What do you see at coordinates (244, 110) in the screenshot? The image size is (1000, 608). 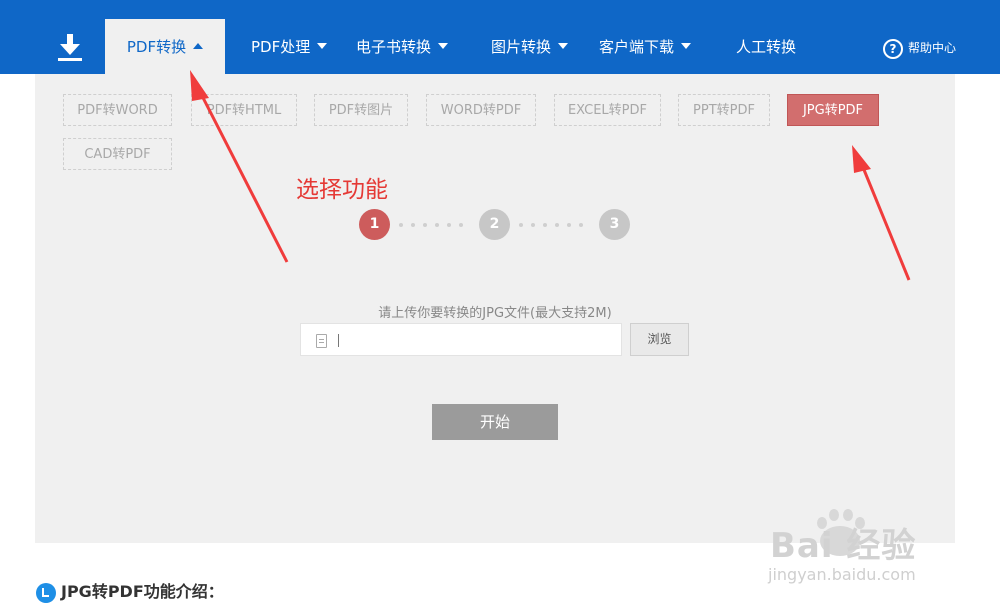 I see `option-pdf-to-html: PDF转HTML` at bounding box center [244, 110].